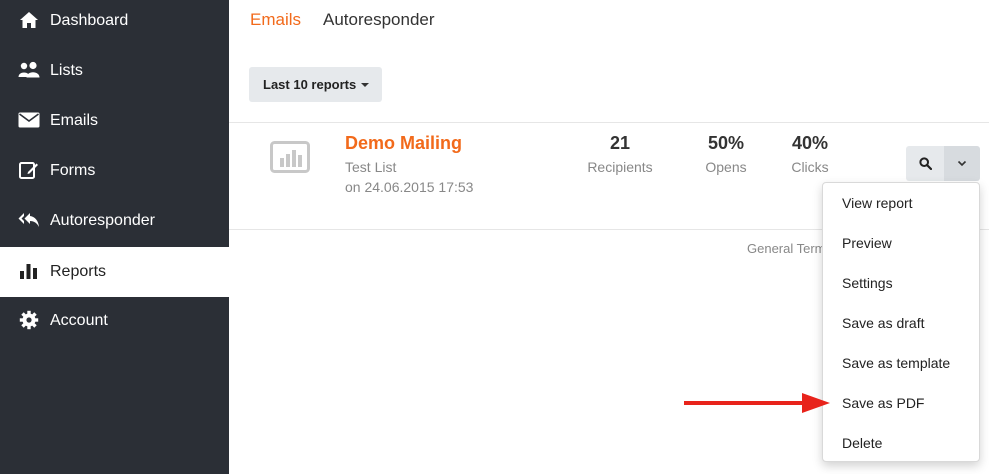 Image resolution: width=989 pixels, height=474 pixels. I want to click on menu-item-preview: Preview, so click(901, 243).